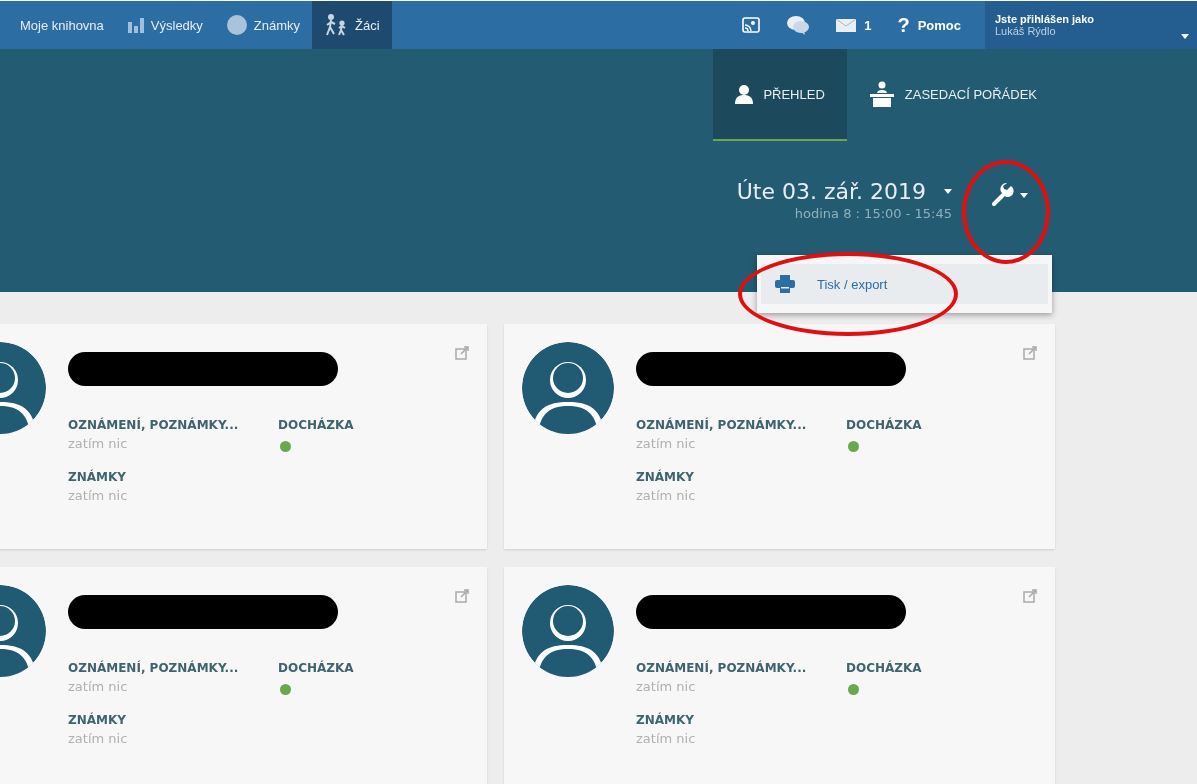  Describe the element at coordinates (1025, 31) in the screenshot. I see `user-name: Lukáš Rýdlo` at that location.